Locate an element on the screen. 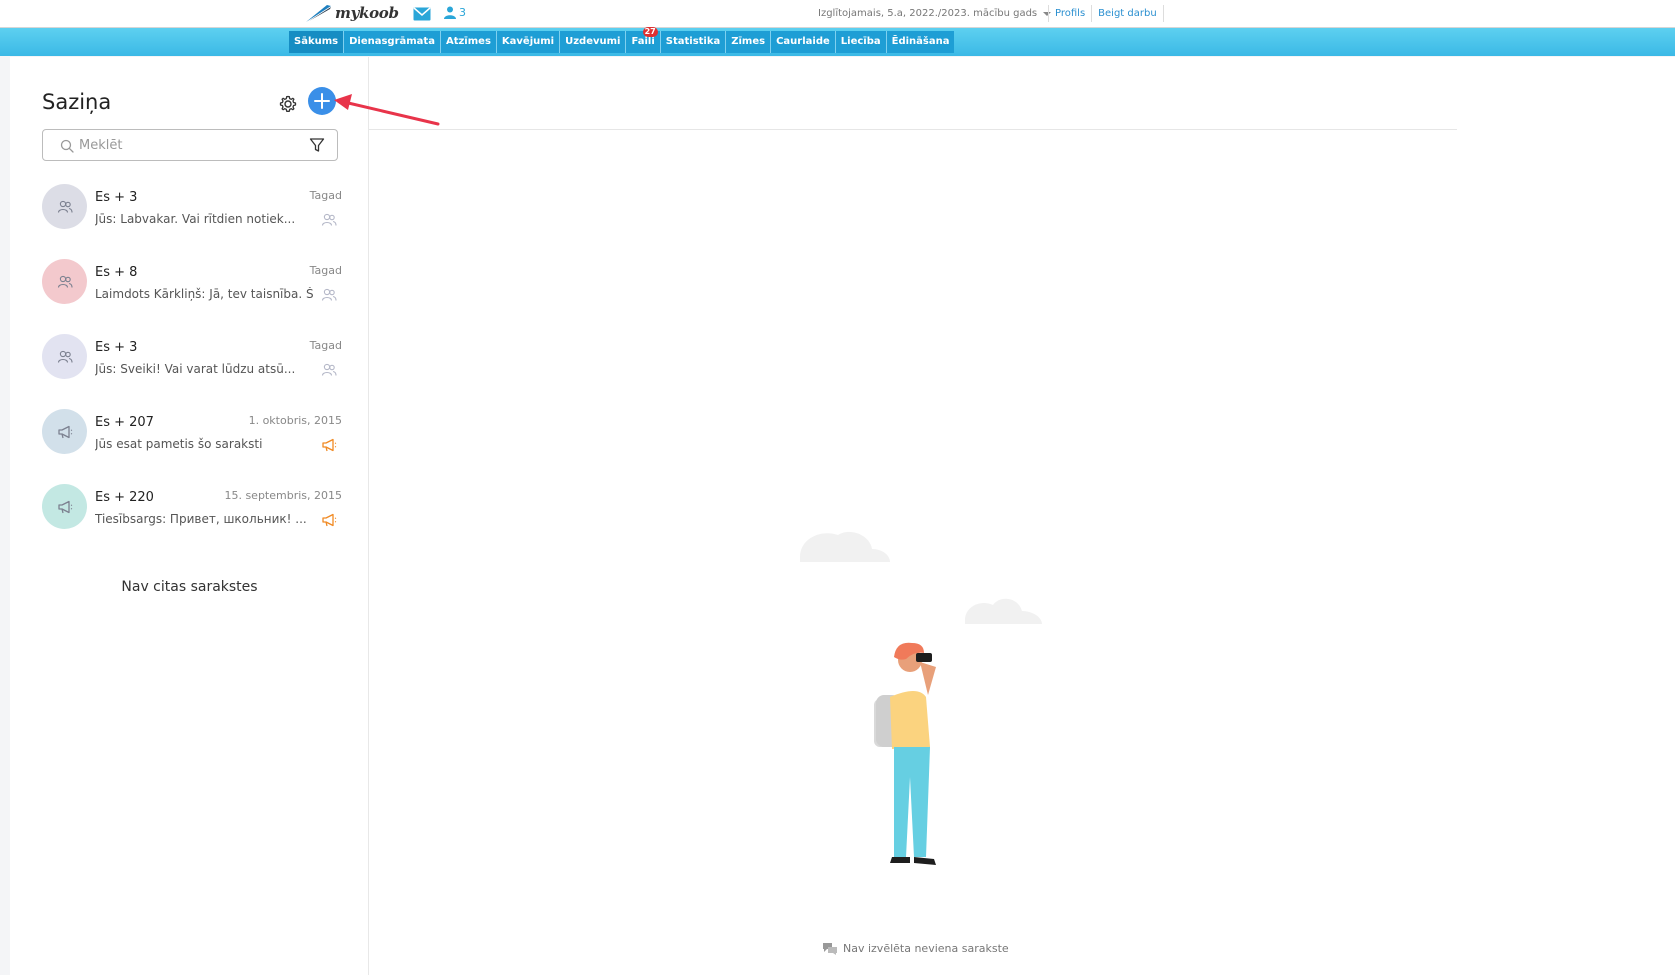 The image size is (1675, 975). logo-text: mykoob is located at coordinates (367, 13).